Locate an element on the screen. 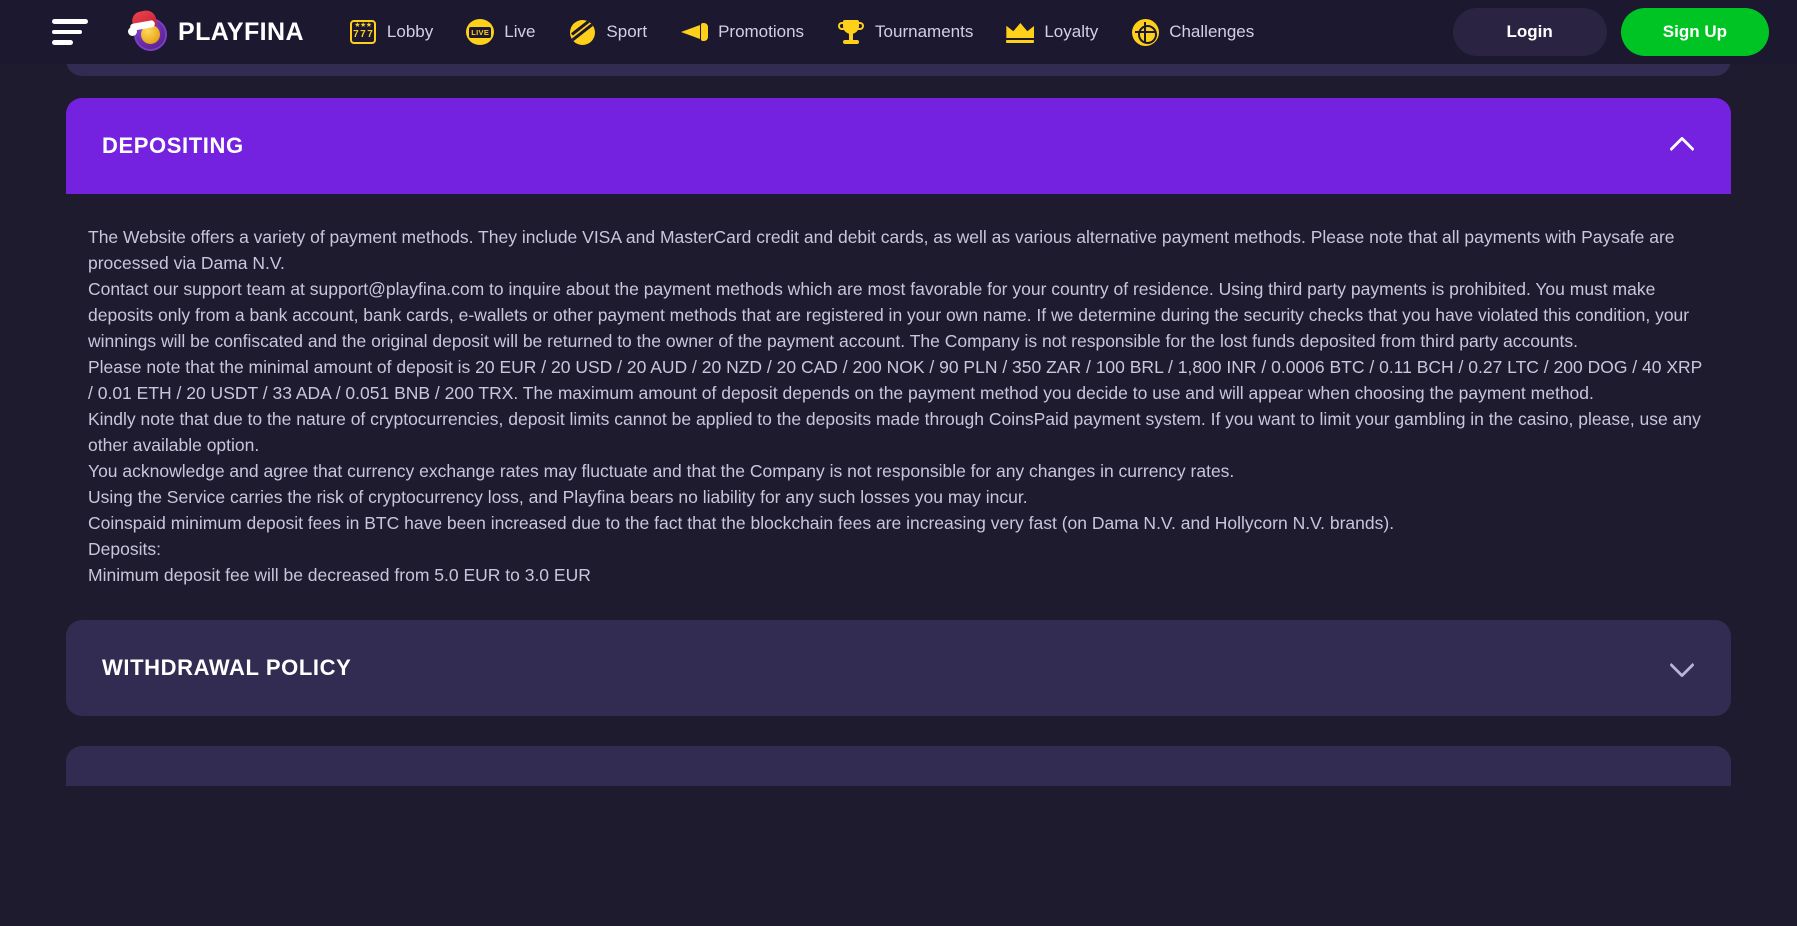 The width and height of the screenshot is (1797, 926). accordion-header-depositing: DEPOSITING is located at coordinates (898, 146).